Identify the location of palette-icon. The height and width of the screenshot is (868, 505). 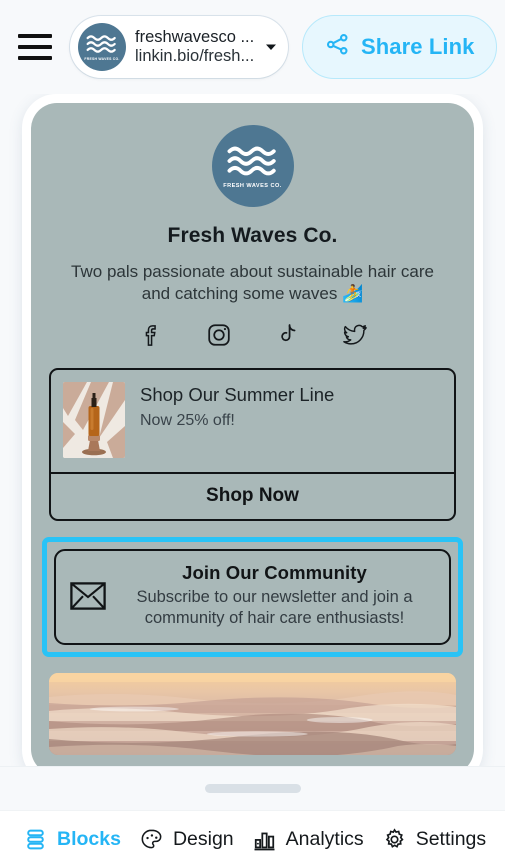
(151, 839).